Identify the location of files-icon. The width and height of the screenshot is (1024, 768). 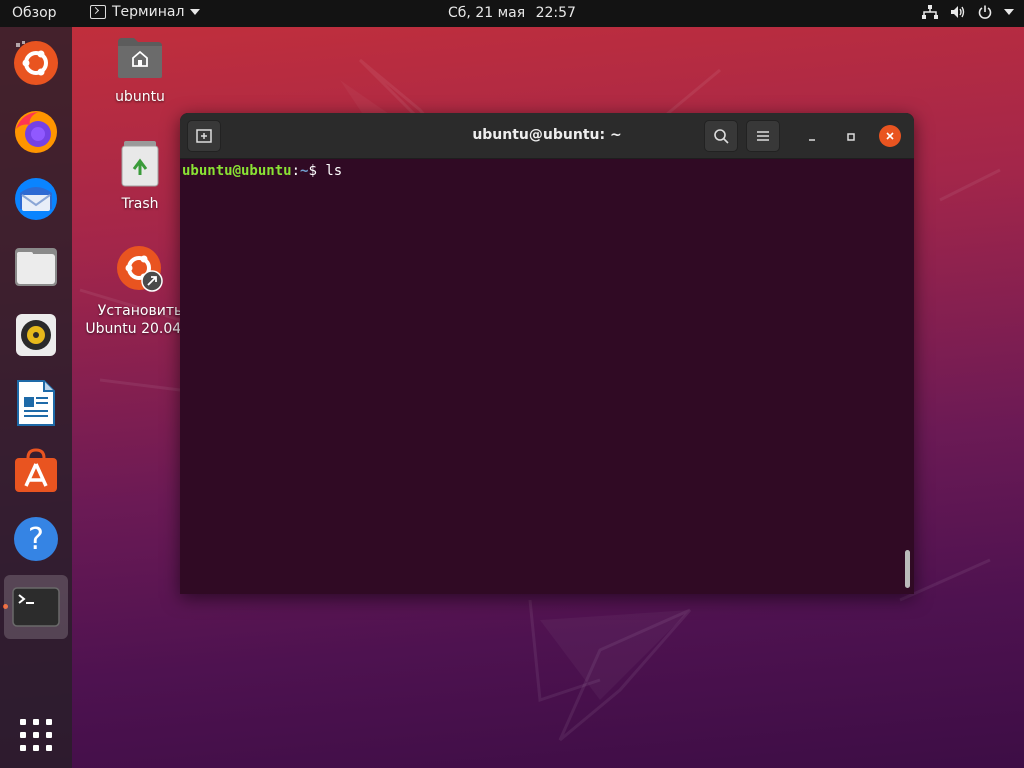
(36, 267).